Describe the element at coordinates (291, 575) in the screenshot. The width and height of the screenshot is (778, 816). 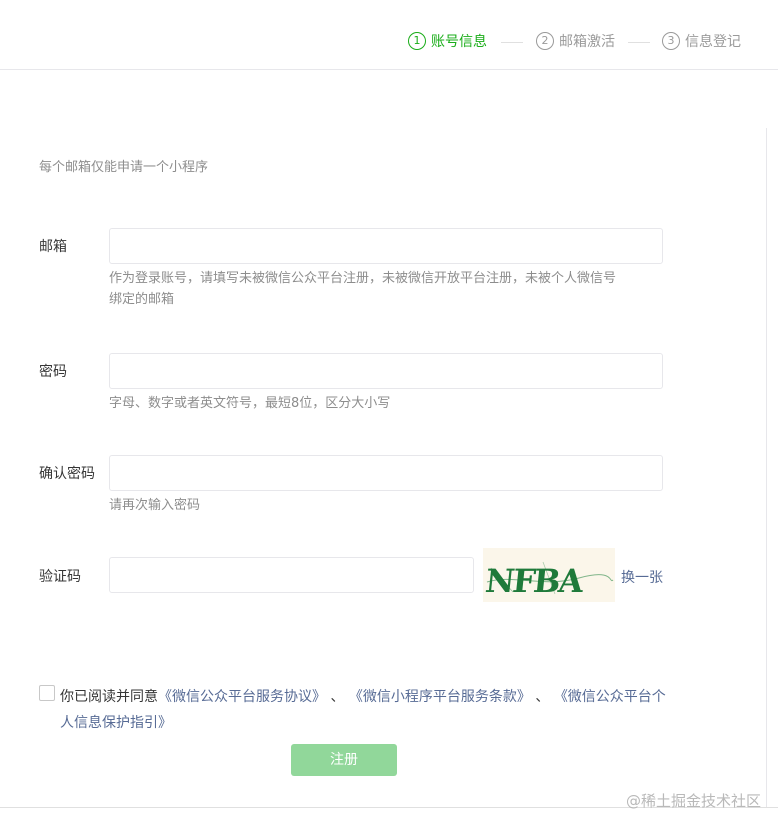
I see `captcha-input` at that location.